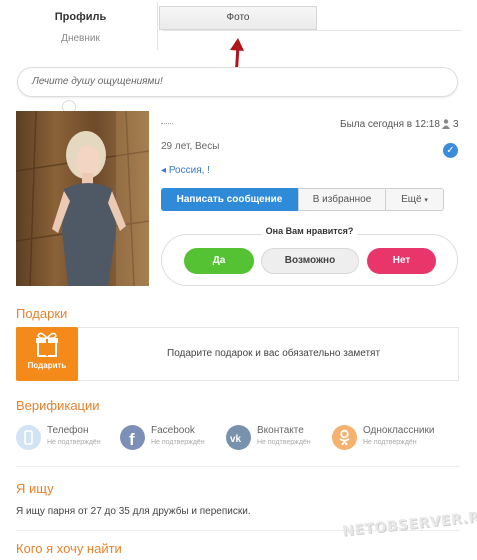  What do you see at coordinates (68, 430) in the screenshot?
I see `verification-name: Телефон` at bounding box center [68, 430].